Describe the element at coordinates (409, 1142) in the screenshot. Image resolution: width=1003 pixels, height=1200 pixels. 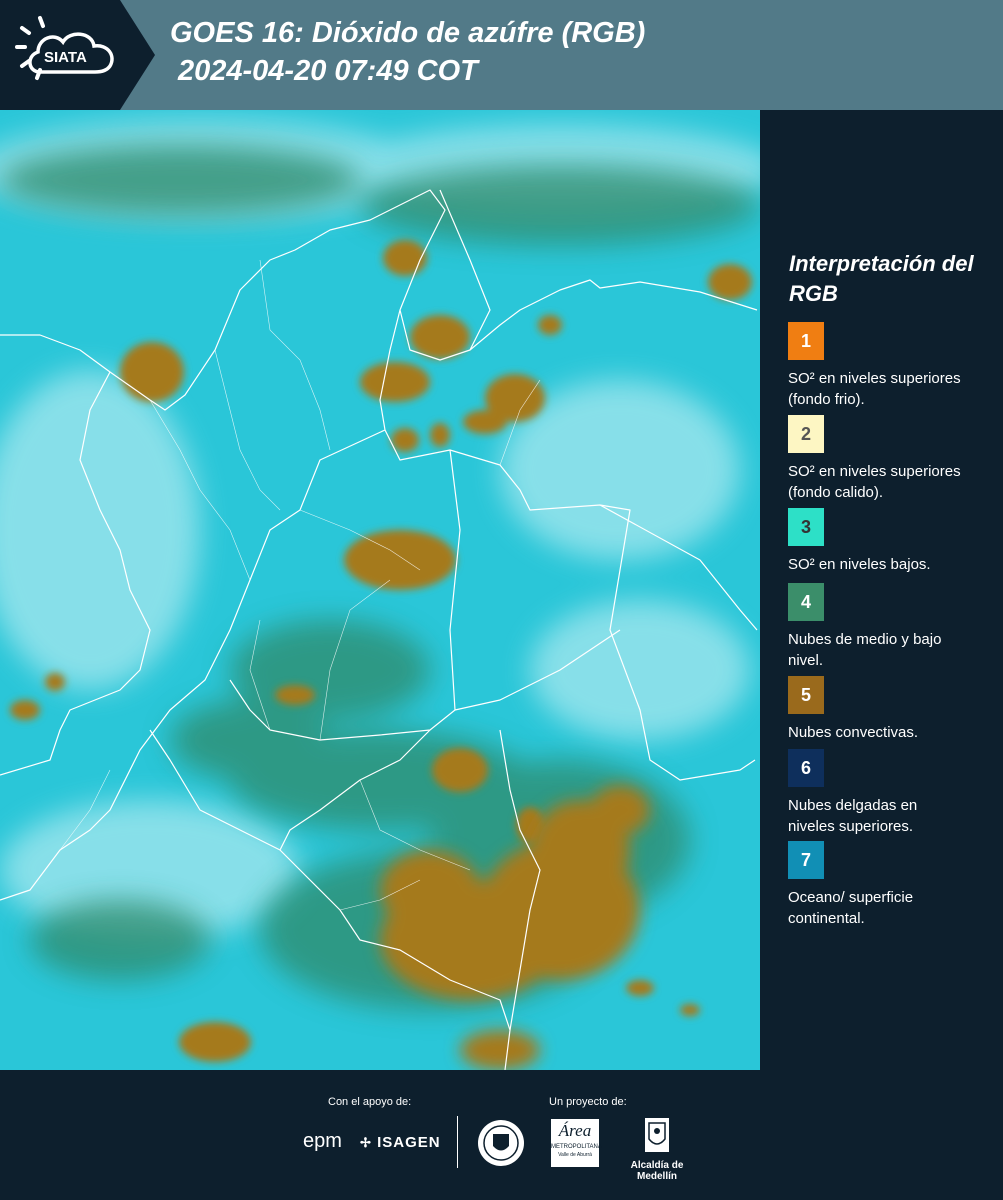
I see `isagen-text: ISAGEN` at that location.